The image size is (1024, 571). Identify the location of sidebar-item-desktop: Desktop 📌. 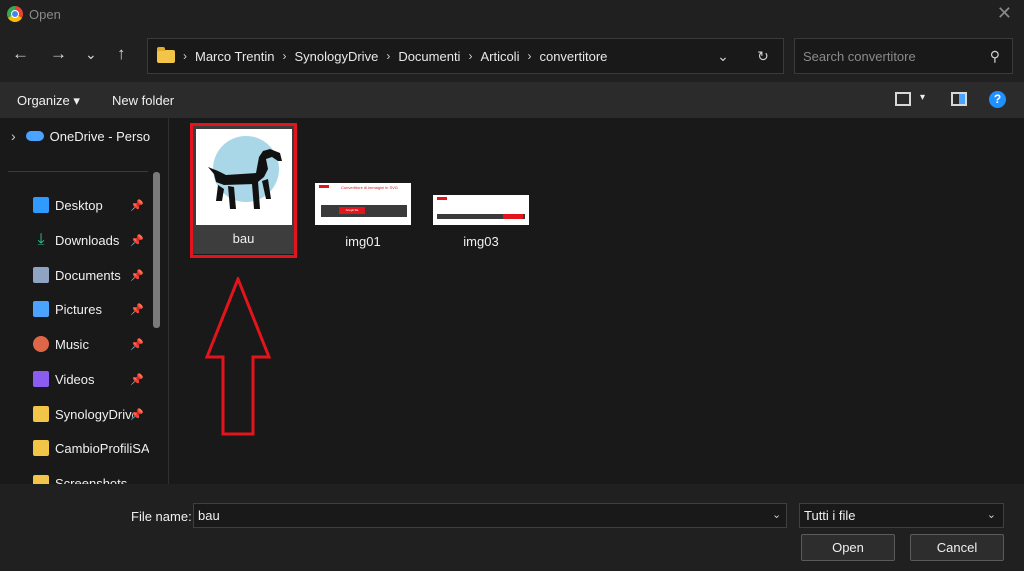
(75, 205).